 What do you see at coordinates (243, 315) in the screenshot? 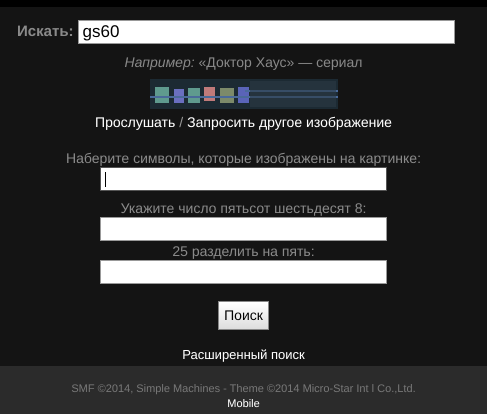
I see `search-button: Поиск` at bounding box center [243, 315].